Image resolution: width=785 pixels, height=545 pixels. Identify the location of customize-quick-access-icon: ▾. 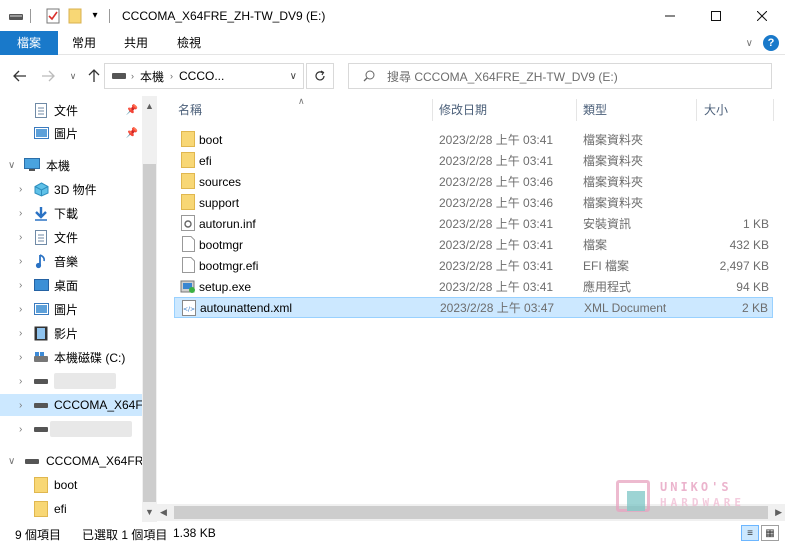
(95, 16).